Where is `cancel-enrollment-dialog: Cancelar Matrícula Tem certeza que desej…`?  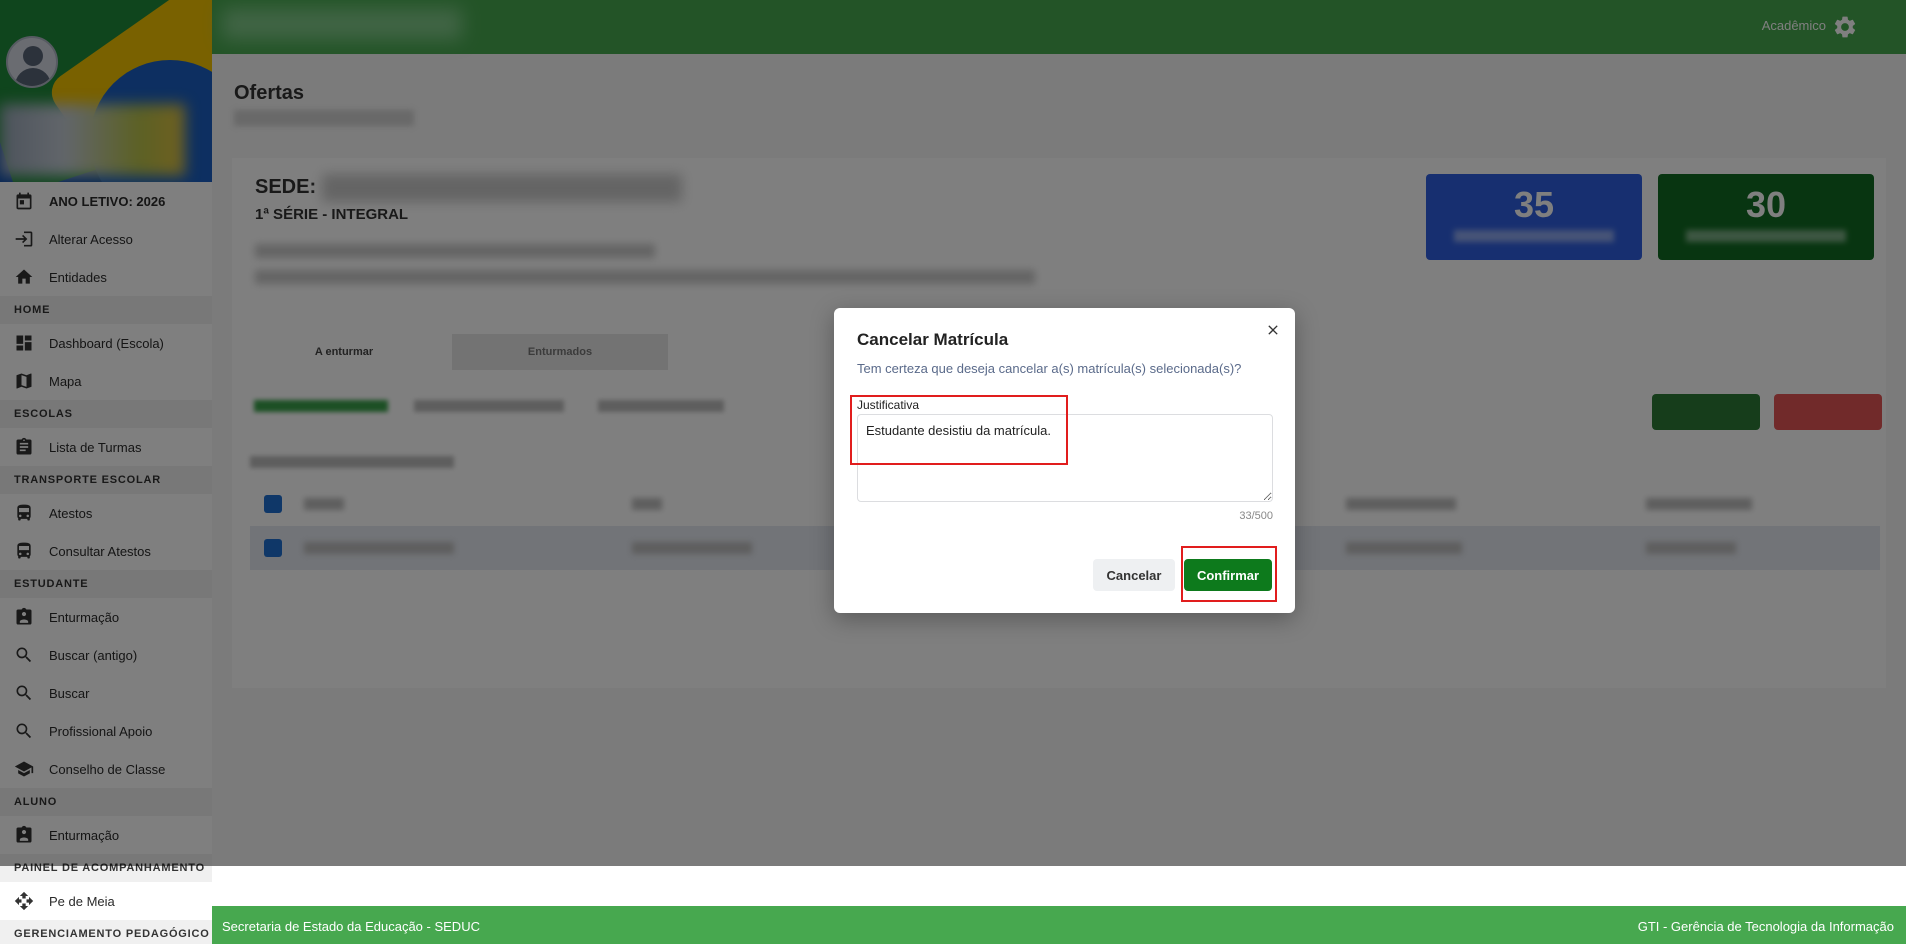
cancel-enrollment-dialog: Cancelar Matrícula Tem certeza que desej… is located at coordinates (1064, 460).